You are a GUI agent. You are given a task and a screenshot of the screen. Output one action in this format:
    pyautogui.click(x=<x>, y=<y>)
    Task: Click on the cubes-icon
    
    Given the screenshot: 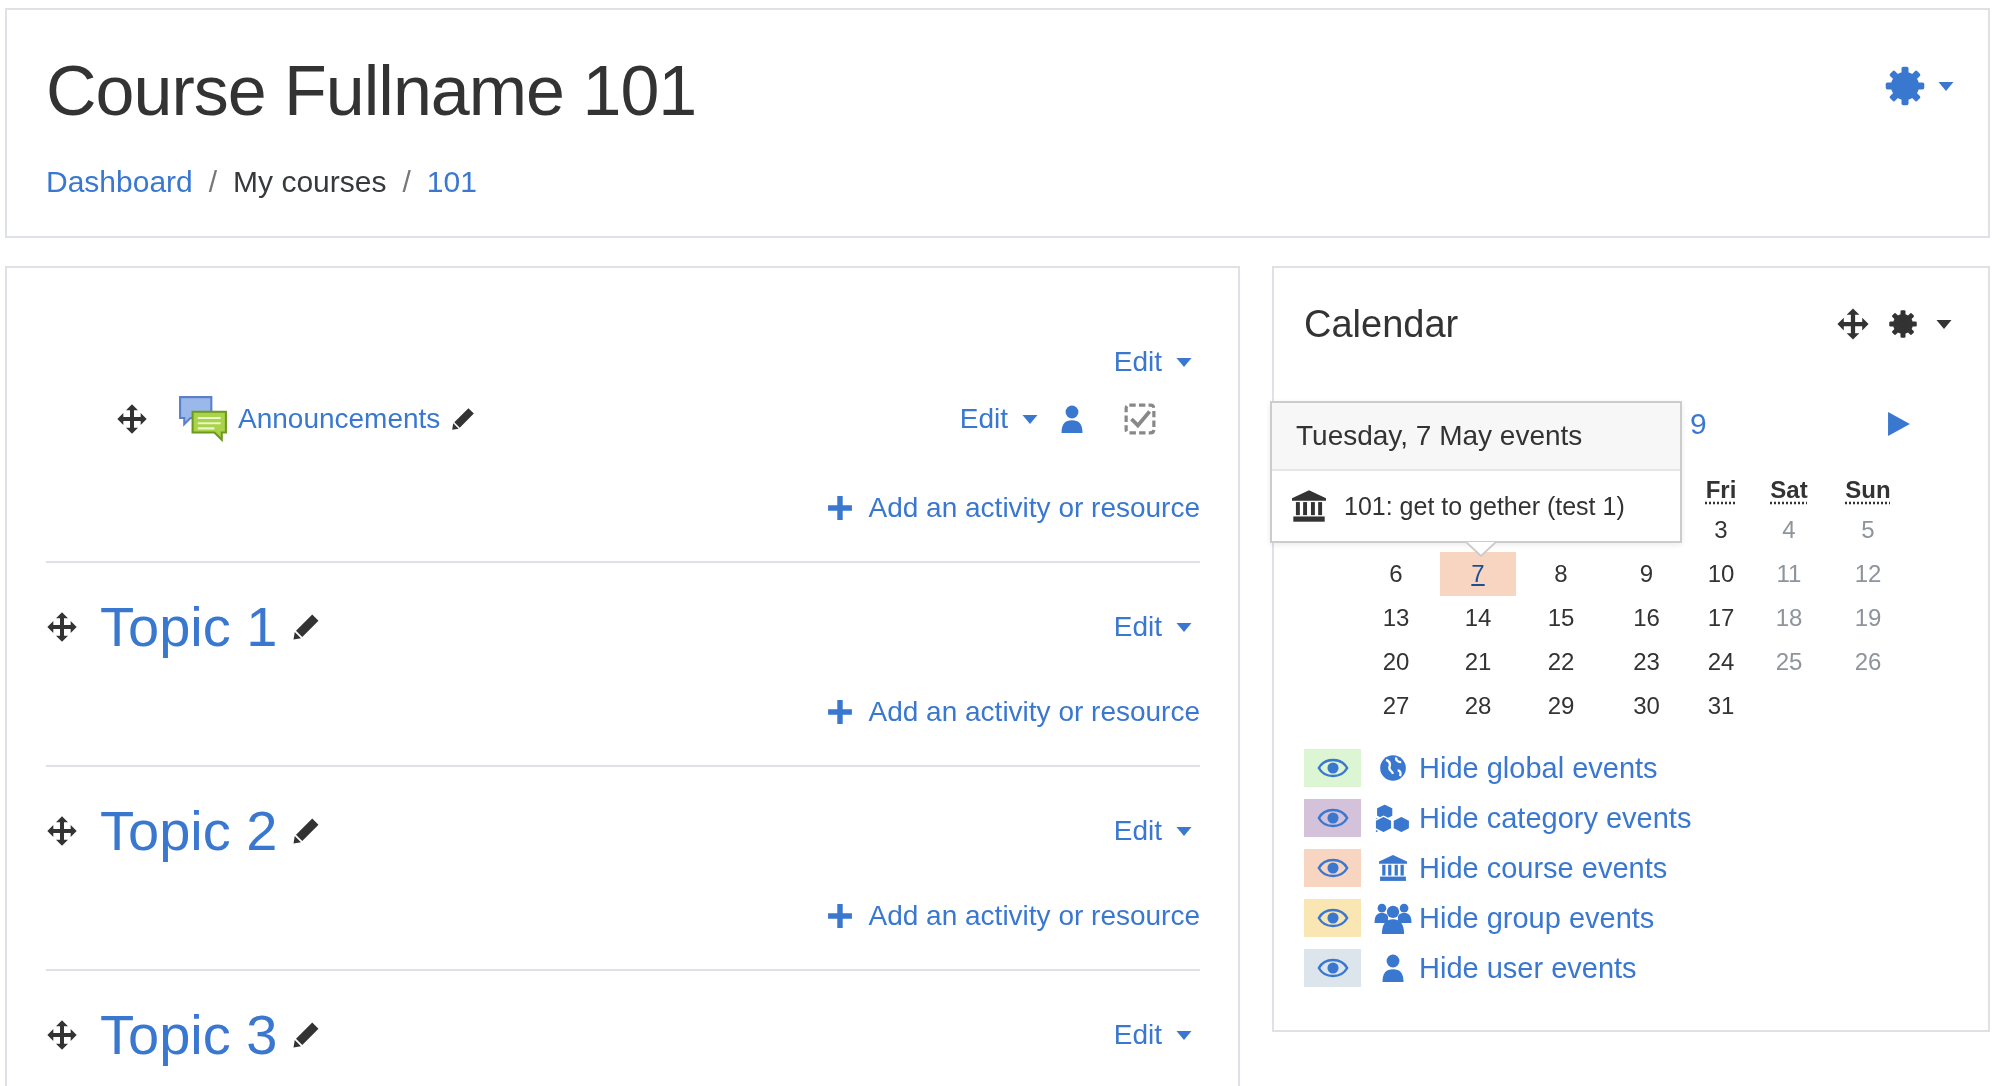 What is the action you would take?
    pyautogui.click(x=1393, y=818)
    